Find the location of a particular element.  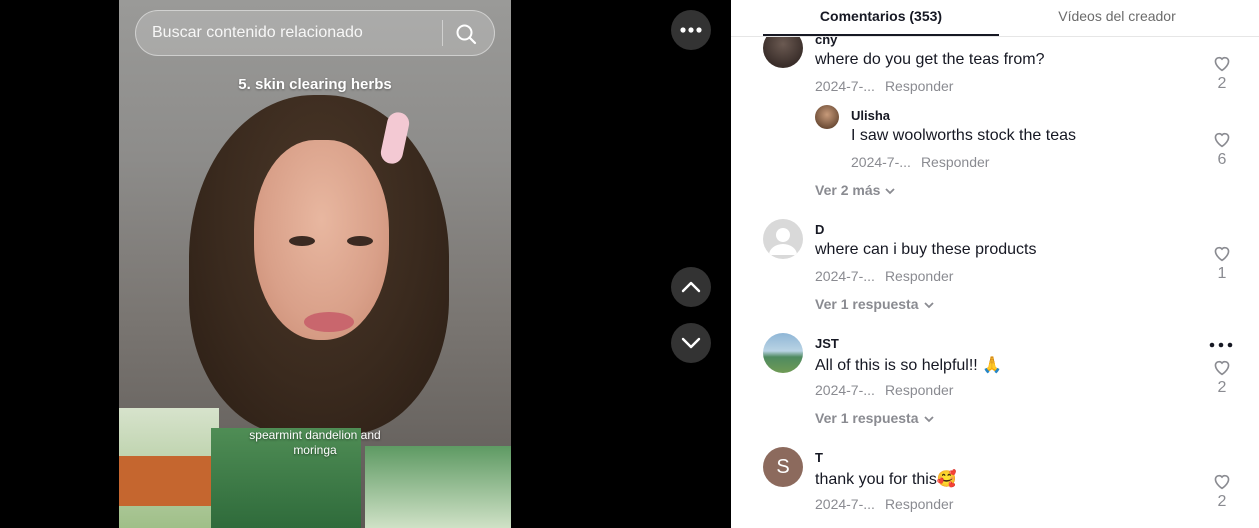

chevron-up-icon is located at coordinates (691, 287).